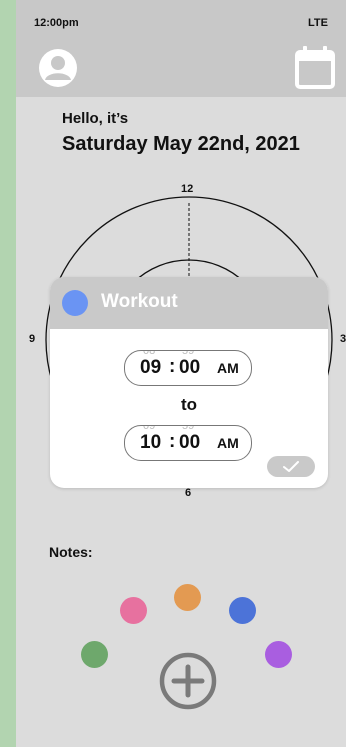 The image size is (346, 747). I want to click on picker-current-value: 09 : 00 AM, so click(189, 367).